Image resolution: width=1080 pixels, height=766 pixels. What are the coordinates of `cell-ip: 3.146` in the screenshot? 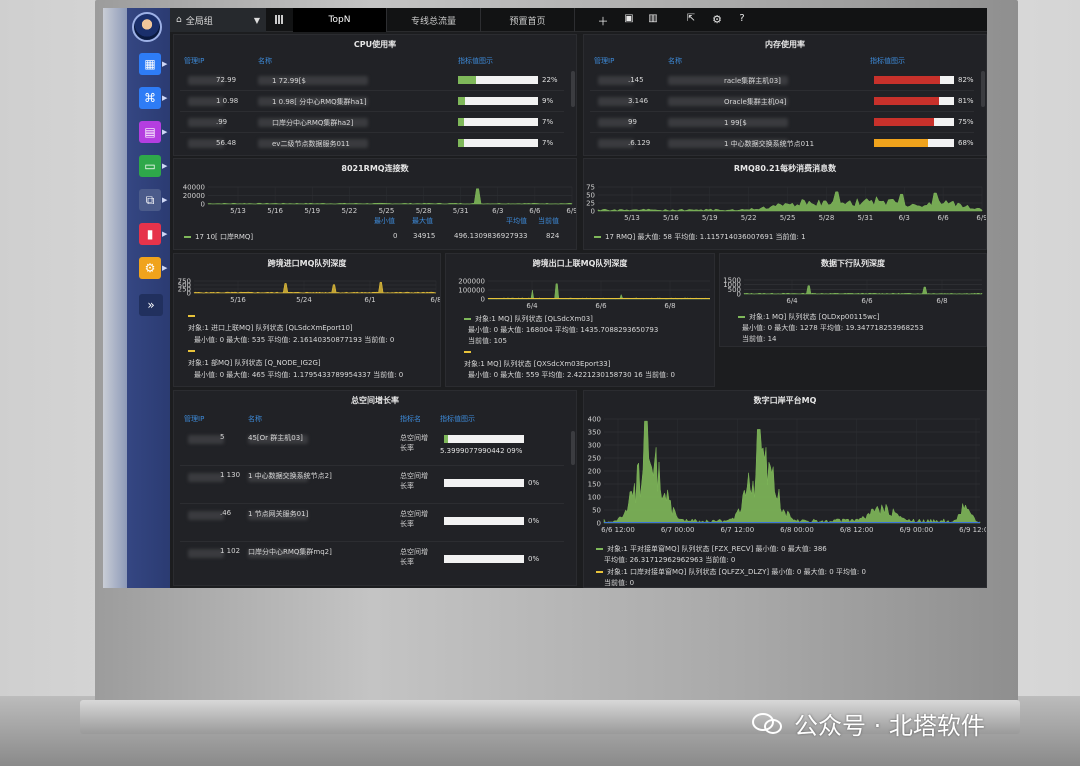 It's located at (638, 101).